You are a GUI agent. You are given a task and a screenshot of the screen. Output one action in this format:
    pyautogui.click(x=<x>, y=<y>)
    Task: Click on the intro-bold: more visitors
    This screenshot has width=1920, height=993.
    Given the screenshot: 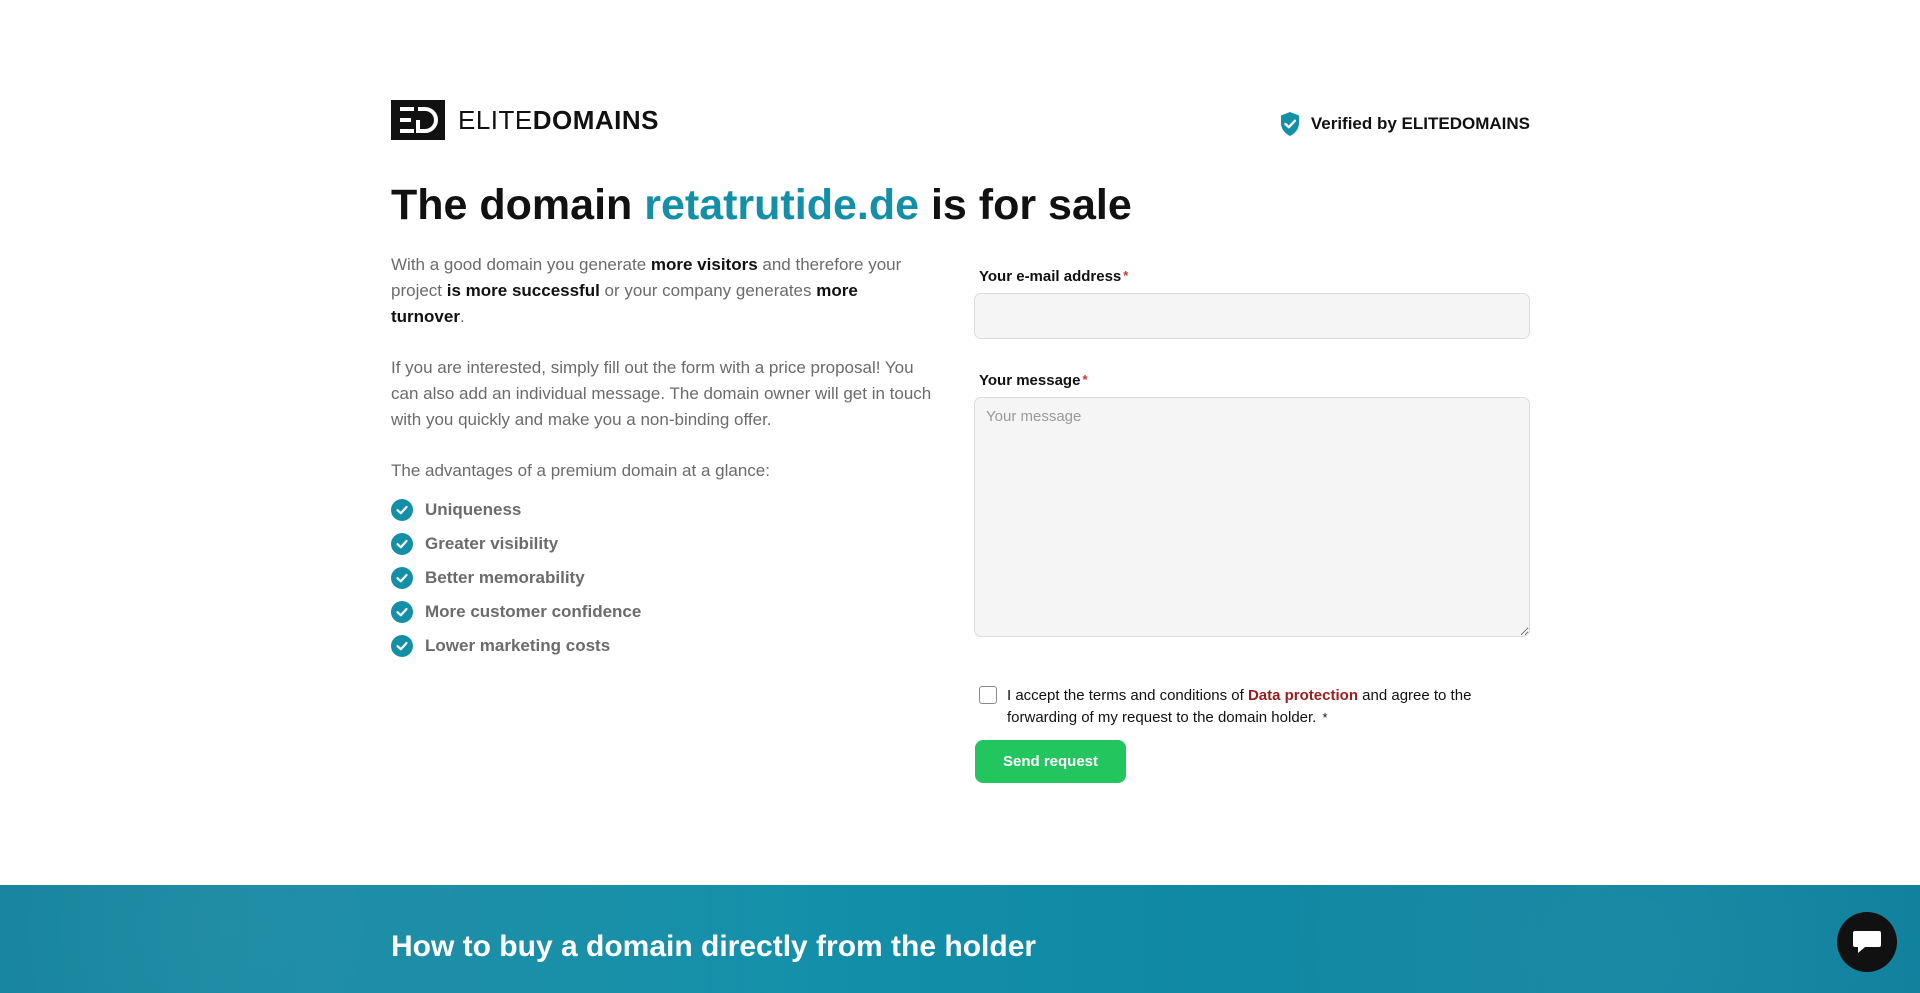 What is the action you would take?
    pyautogui.click(x=704, y=264)
    